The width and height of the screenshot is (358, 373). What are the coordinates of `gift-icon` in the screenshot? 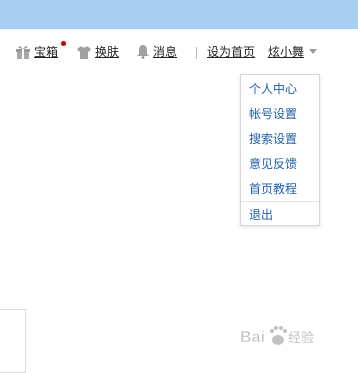 It's located at (23, 52).